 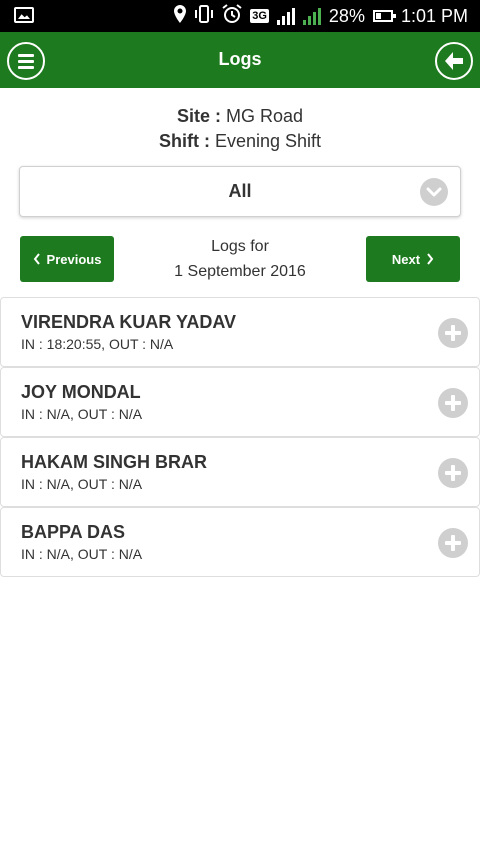 What do you see at coordinates (81, 392) in the screenshot?
I see `employee-name: JOY MONDAL` at bounding box center [81, 392].